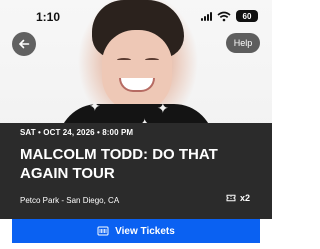  What do you see at coordinates (237, 198) in the screenshot?
I see `ticket-count-badge: x2` at bounding box center [237, 198].